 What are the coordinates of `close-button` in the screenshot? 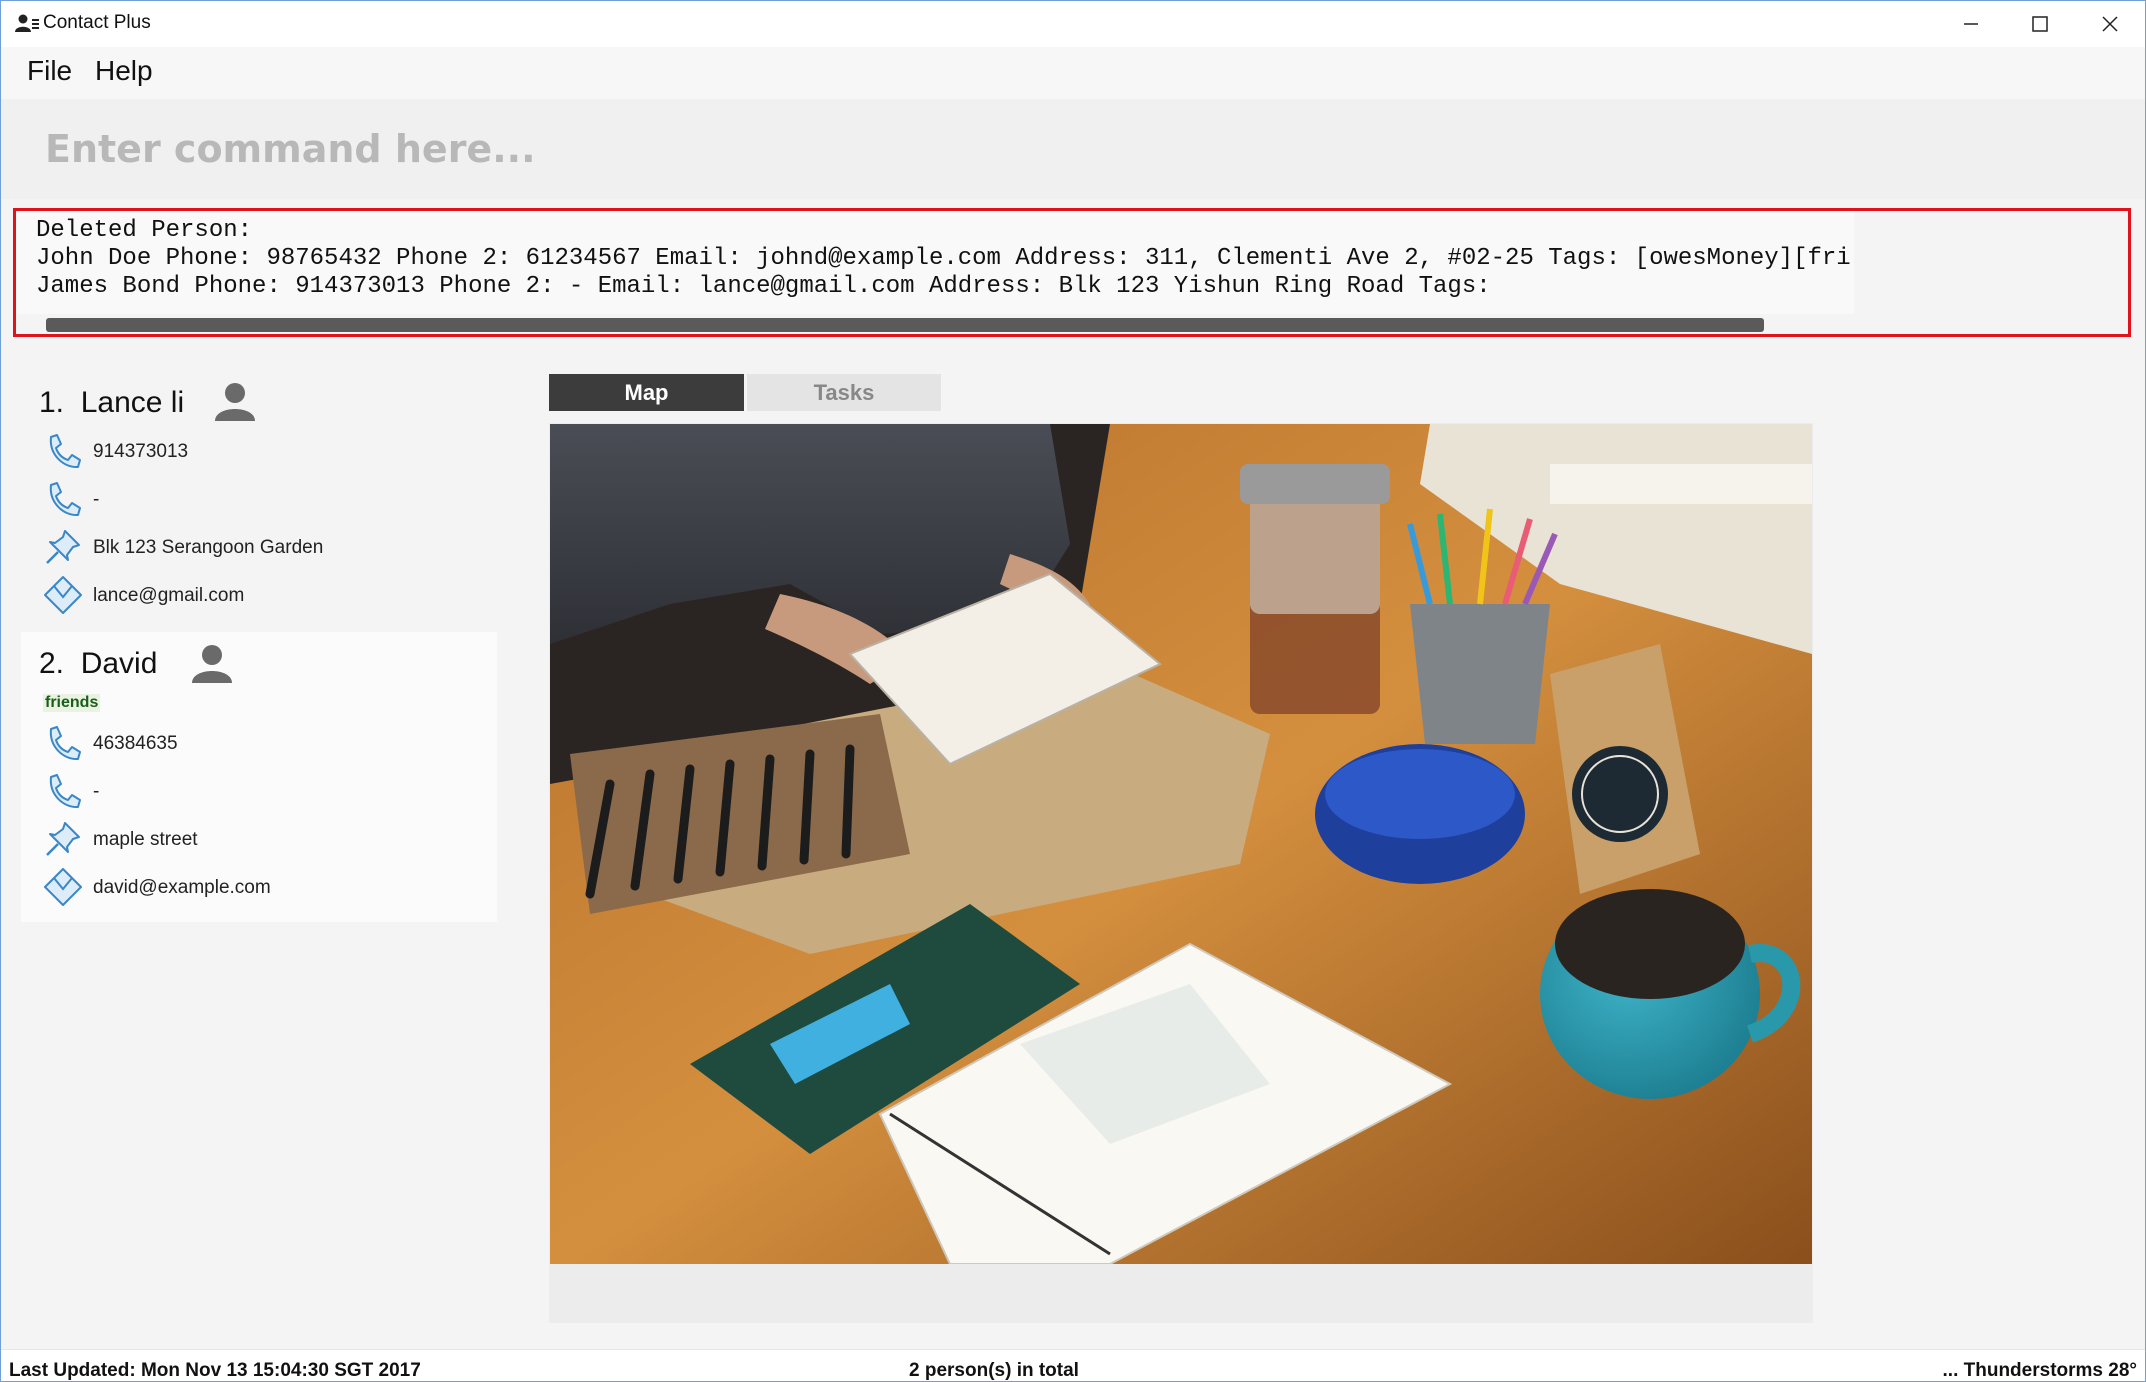 It's located at (2110, 24).